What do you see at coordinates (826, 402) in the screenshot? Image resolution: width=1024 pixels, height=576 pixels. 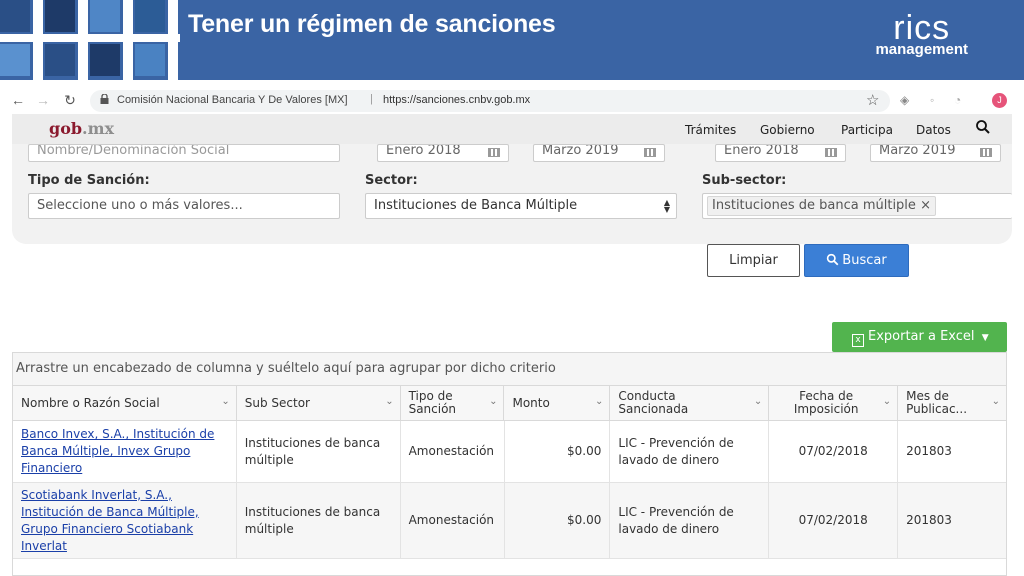 I see `column-header-label: Fecha de Imposición` at bounding box center [826, 402].